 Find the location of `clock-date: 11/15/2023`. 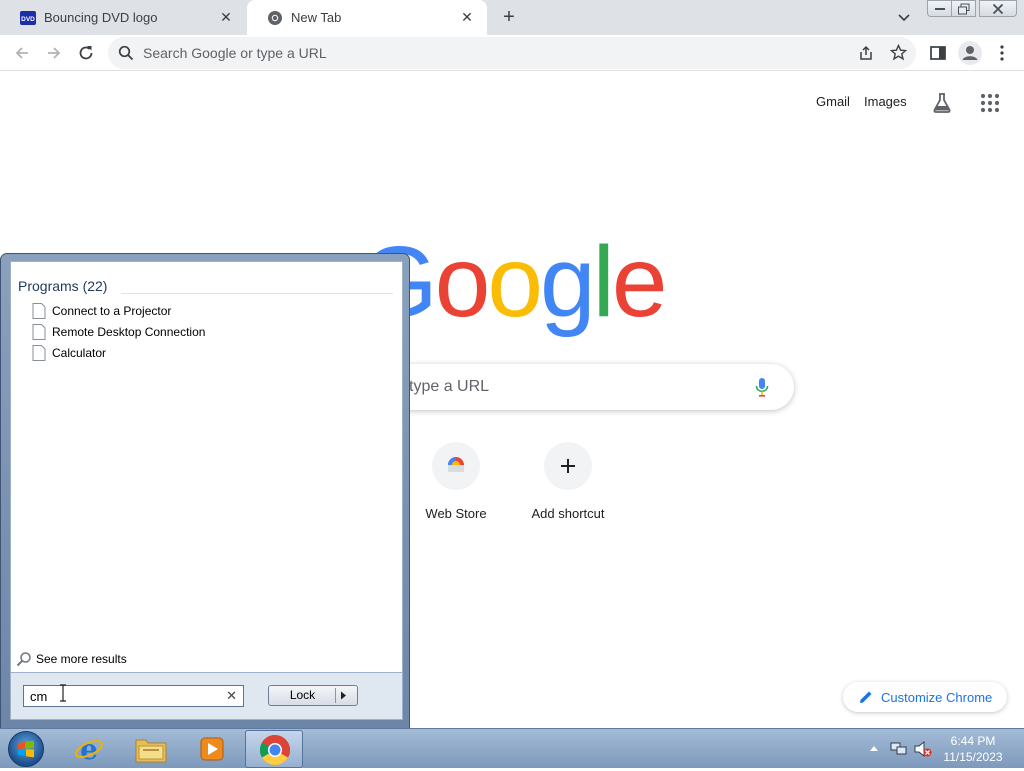

clock-date: 11/15/2023 is located at coordinates (973, 757).